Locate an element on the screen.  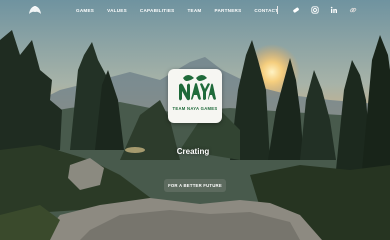
for-a-better-future-button: FOR A BETTER FUTURE is located at coordinates (195, 185).